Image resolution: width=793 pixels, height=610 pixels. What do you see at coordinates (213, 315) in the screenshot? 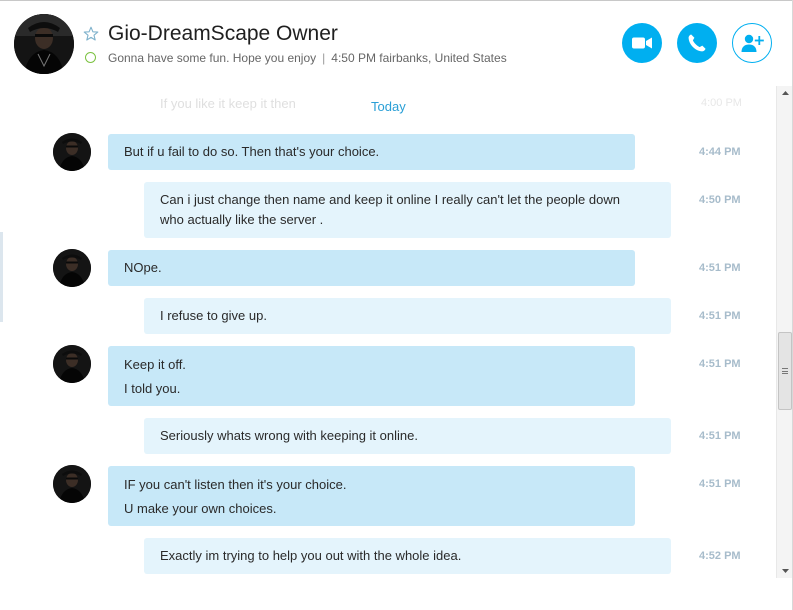
I see `message-text: I refuse to give up.` at bounding box center [213, 315].